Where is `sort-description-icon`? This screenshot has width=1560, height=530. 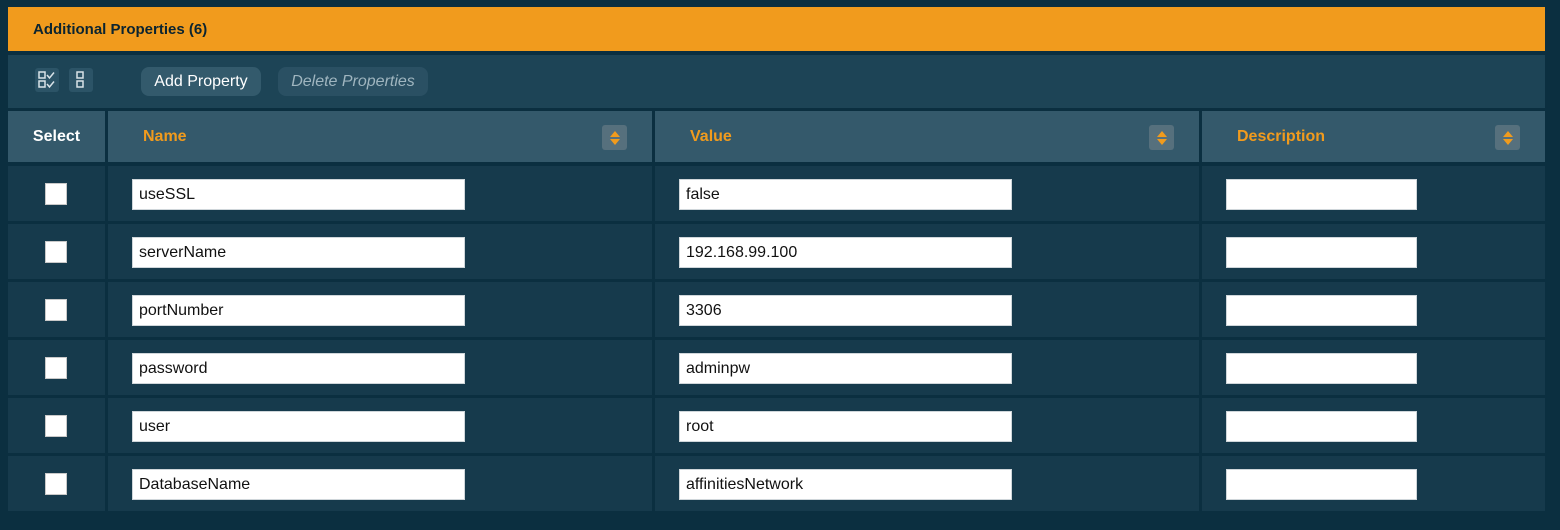 sort-description-icon is located at coordinates (1507, 137).